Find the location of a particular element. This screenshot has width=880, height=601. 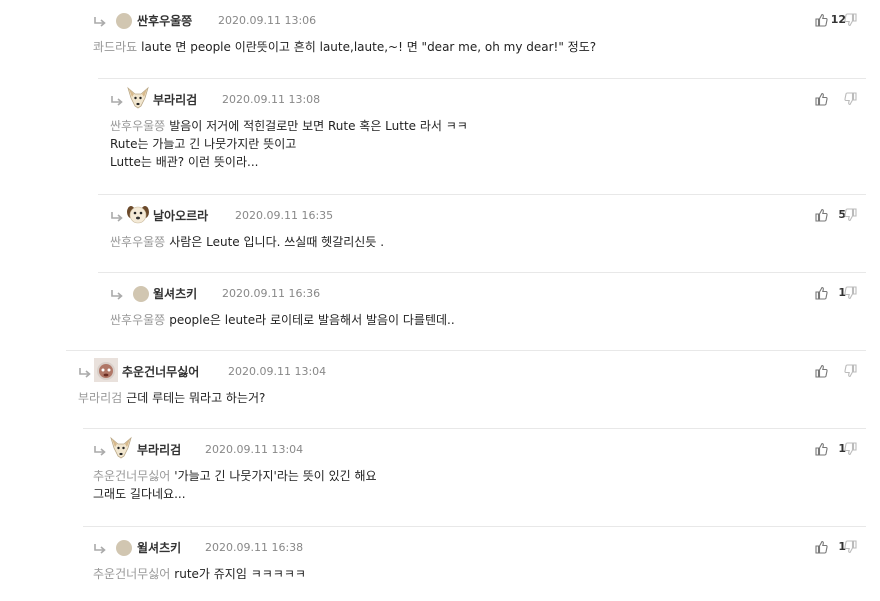

comment-date: 2020.09.11 16:38 is located at coordinates (254, 547).